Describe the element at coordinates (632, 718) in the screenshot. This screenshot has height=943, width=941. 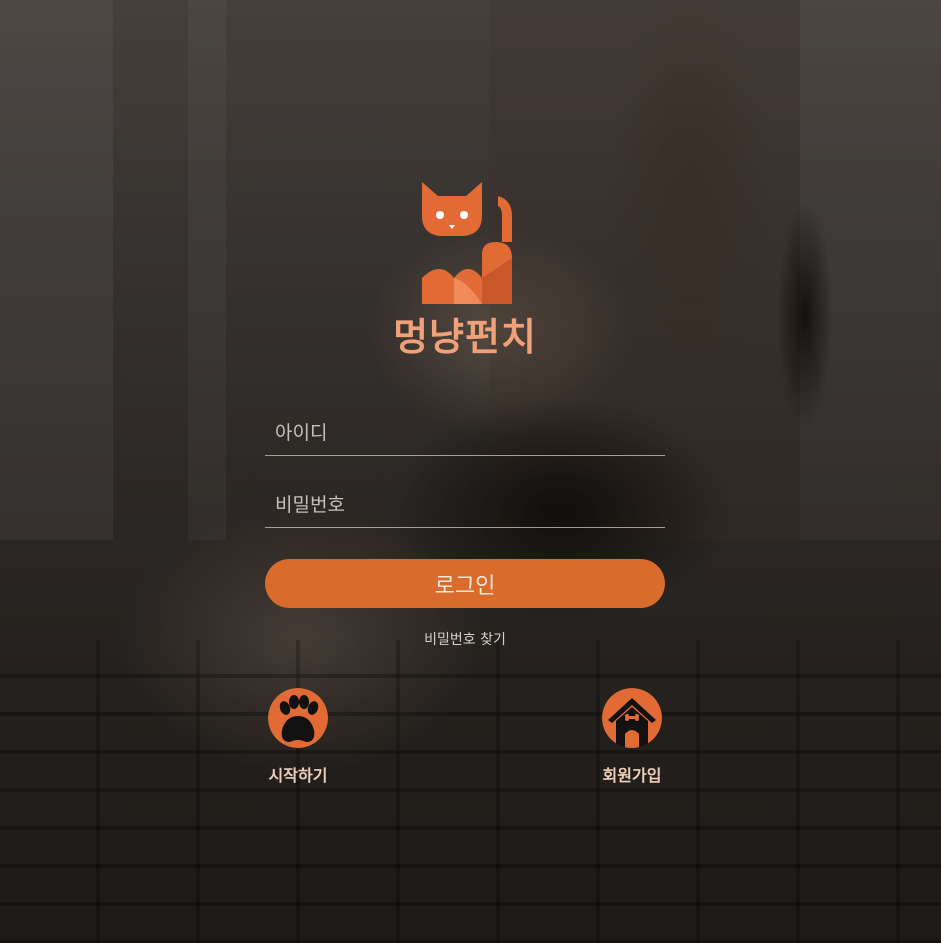
I see `dog-house-icon` at that location.